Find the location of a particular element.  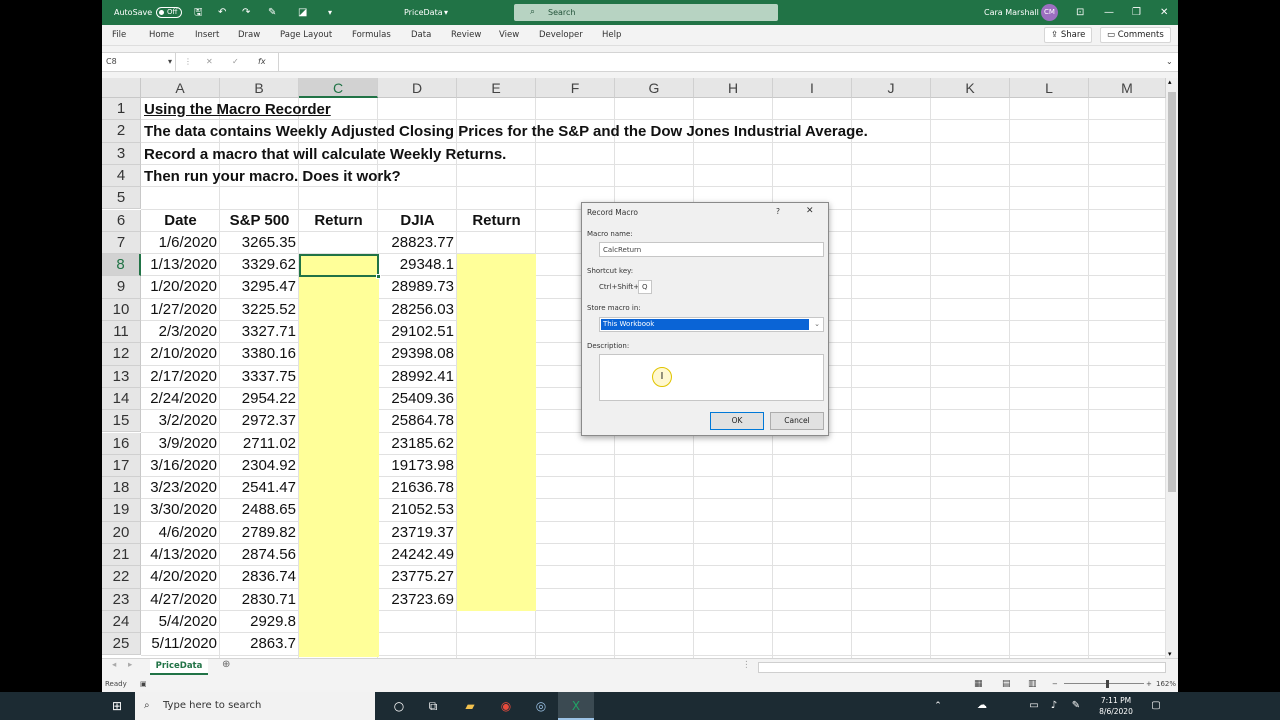

cell-a4: Then run your macro. Does it work? is located at coordinates (272, 177).